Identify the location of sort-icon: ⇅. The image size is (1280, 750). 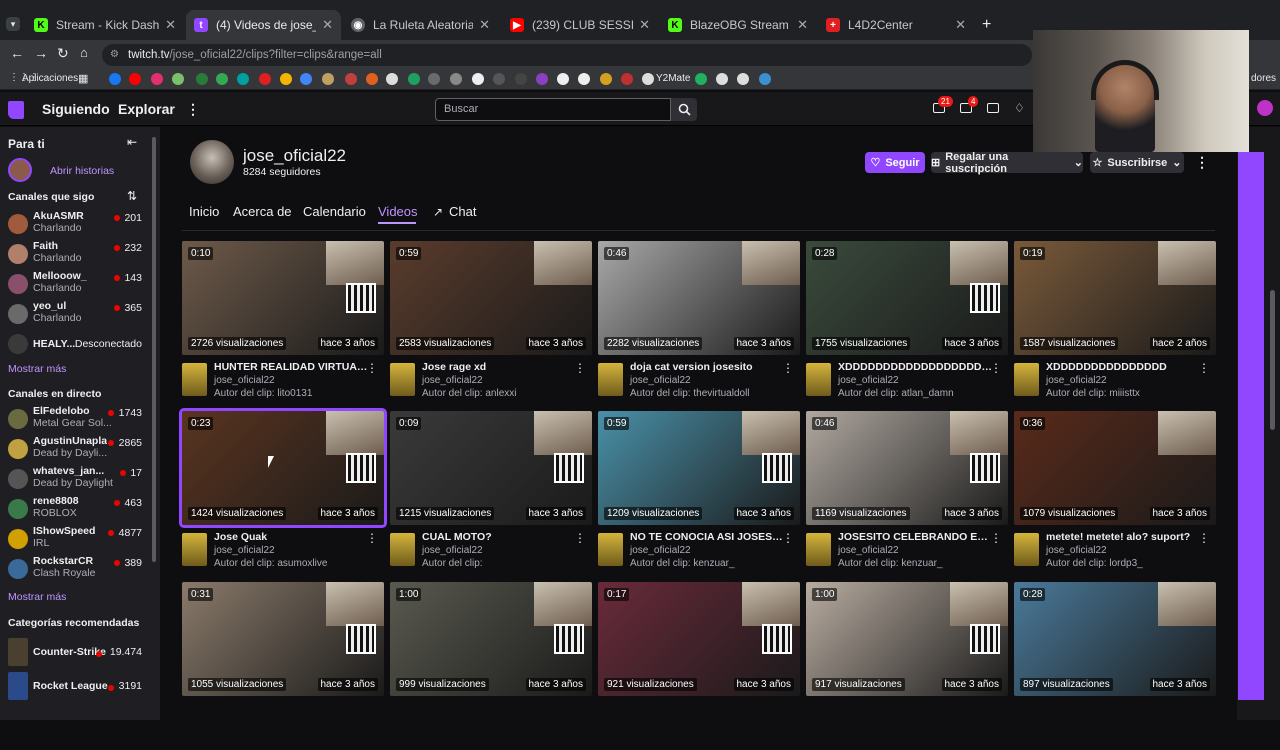
(132, 196).